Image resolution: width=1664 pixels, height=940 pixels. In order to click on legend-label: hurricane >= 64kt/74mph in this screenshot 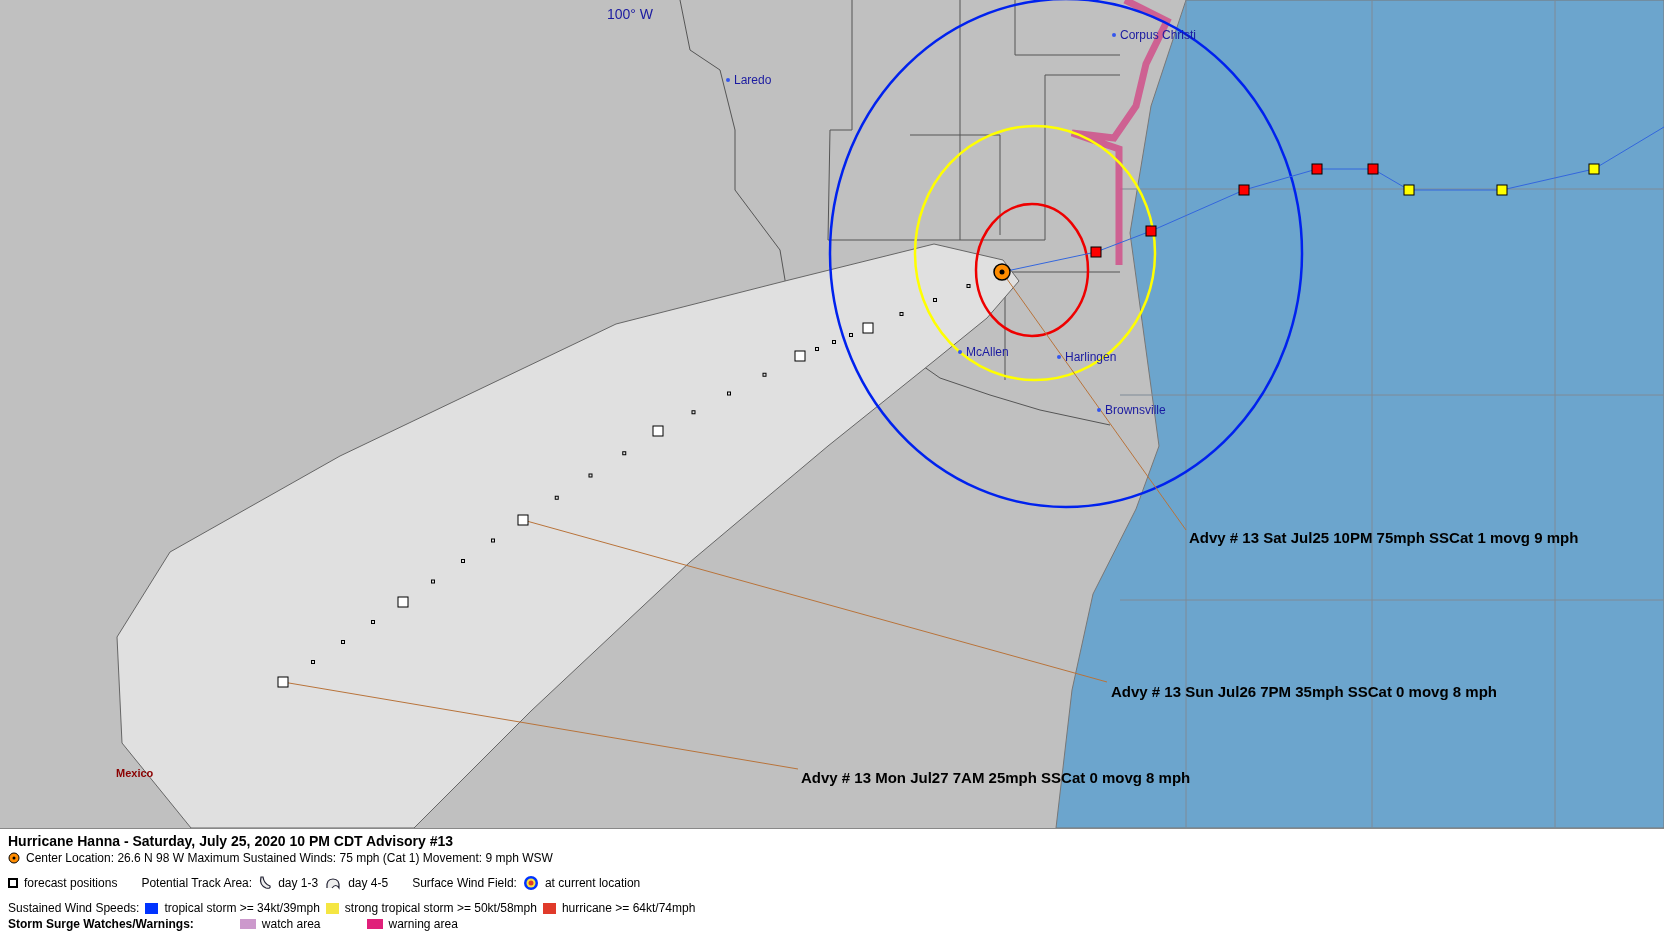, I will do `click(628, 908)`.